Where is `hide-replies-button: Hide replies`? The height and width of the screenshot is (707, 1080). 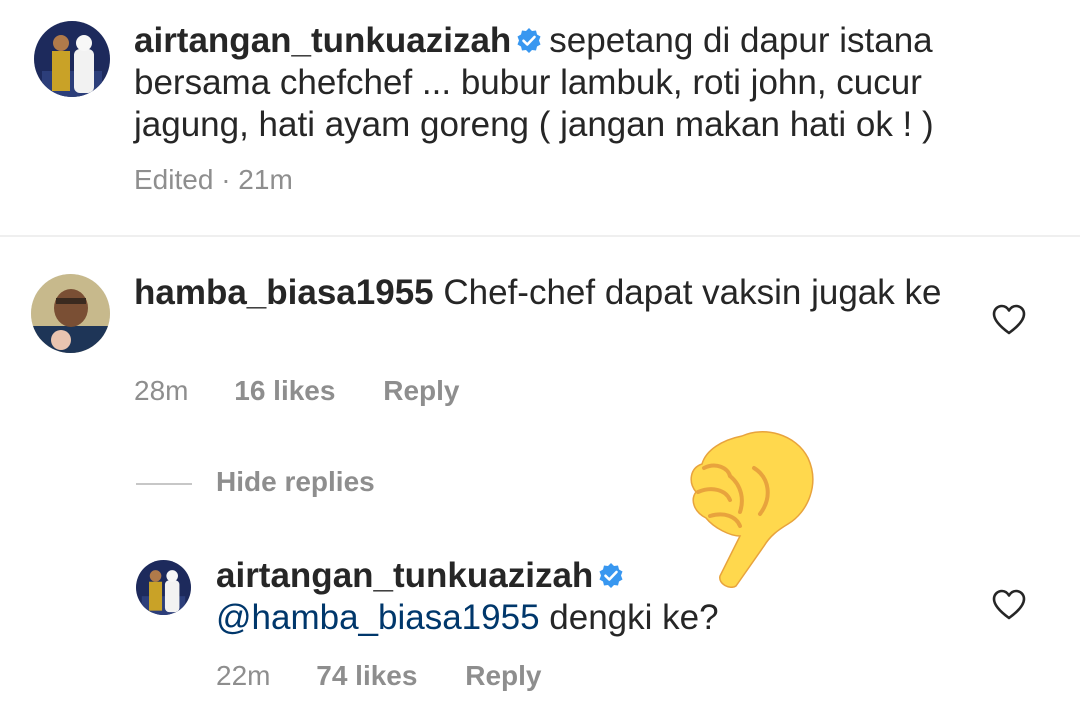 hide-replies-button: Hide replies is located at coordinates (295, 482).